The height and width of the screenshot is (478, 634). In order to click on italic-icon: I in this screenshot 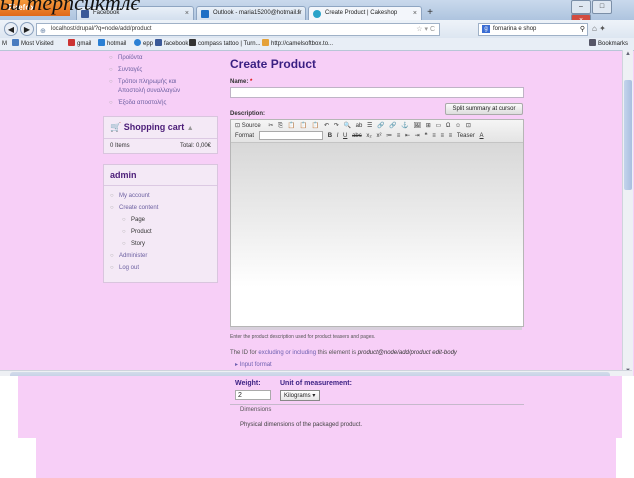, I will do `click(338, 136)`.